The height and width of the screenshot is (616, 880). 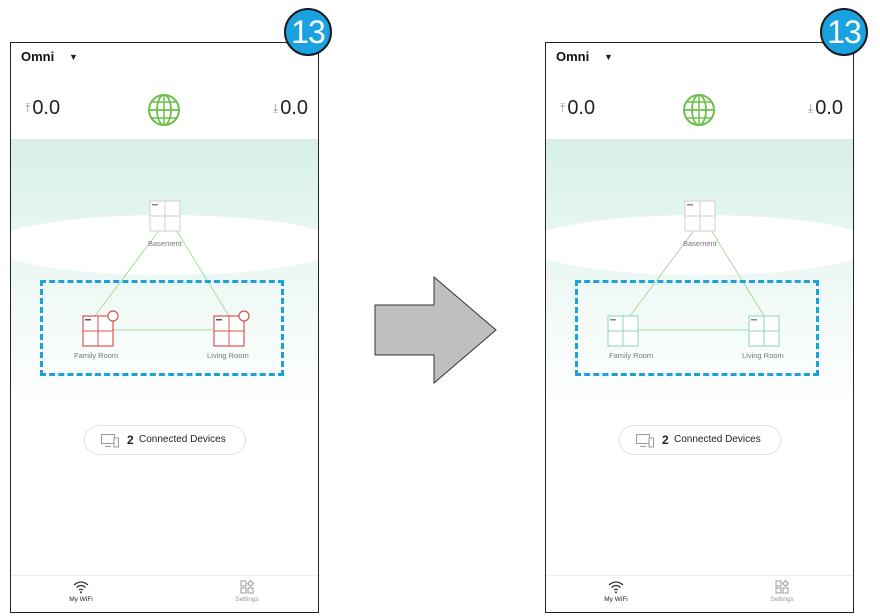 I want to click on right-arrow-icon, so click(x=435, y=330).